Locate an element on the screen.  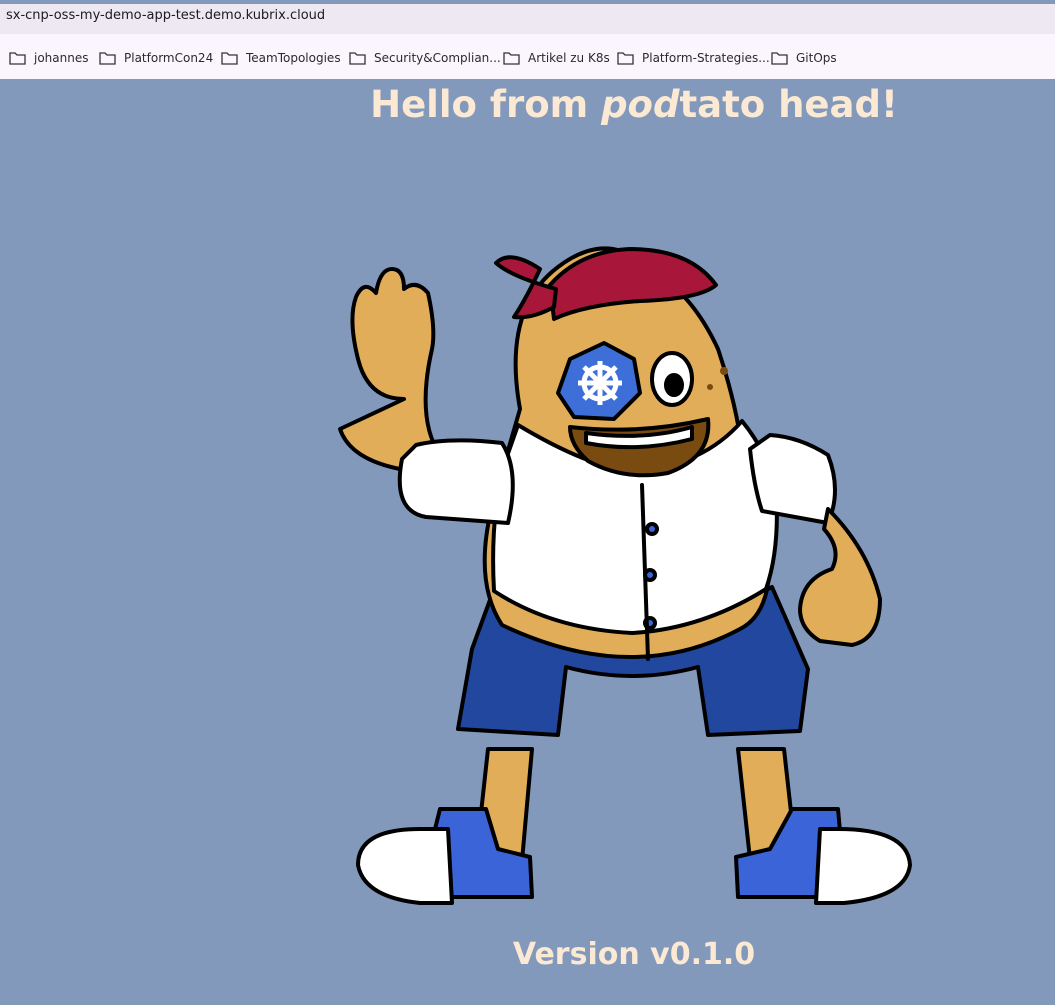
version-label: Version v0.1.0 is located at coordinates (634, 954).